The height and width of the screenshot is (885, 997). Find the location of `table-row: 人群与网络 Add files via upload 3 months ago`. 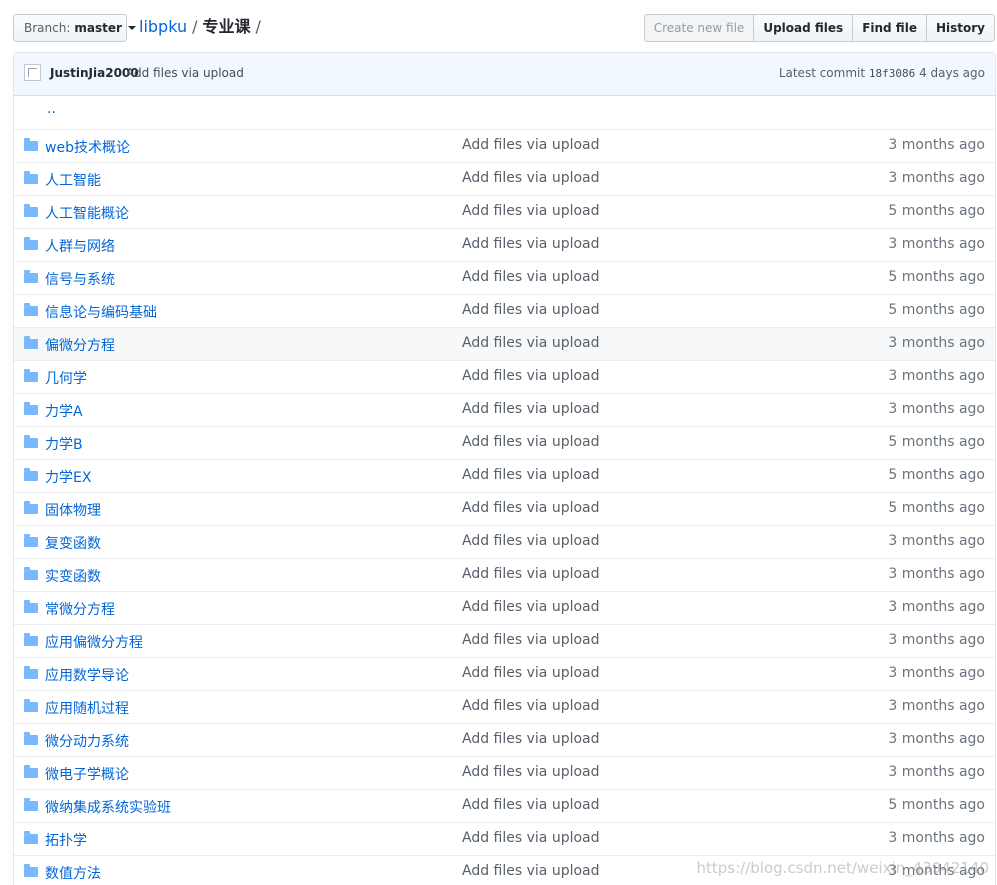

table-row: 人群与网络 Add files via upload 3 months ago is located at coordinates (504, 244).